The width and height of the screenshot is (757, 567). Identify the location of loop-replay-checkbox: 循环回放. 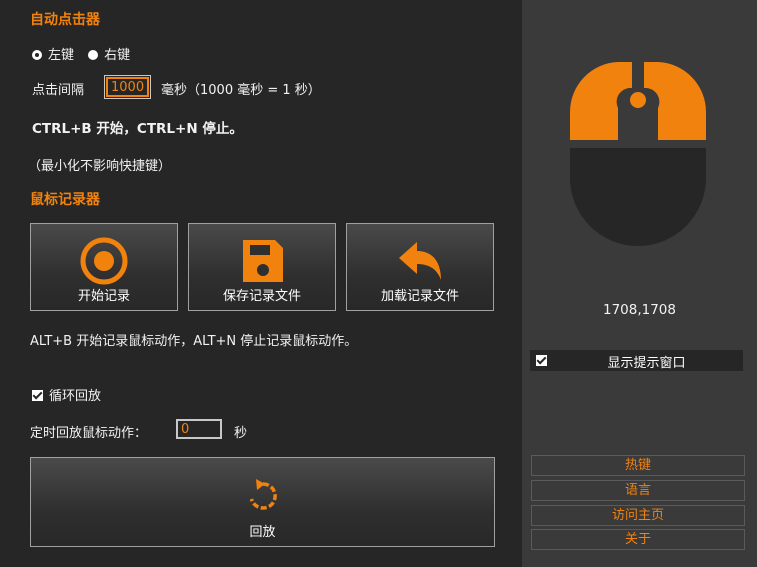
(66, 394).